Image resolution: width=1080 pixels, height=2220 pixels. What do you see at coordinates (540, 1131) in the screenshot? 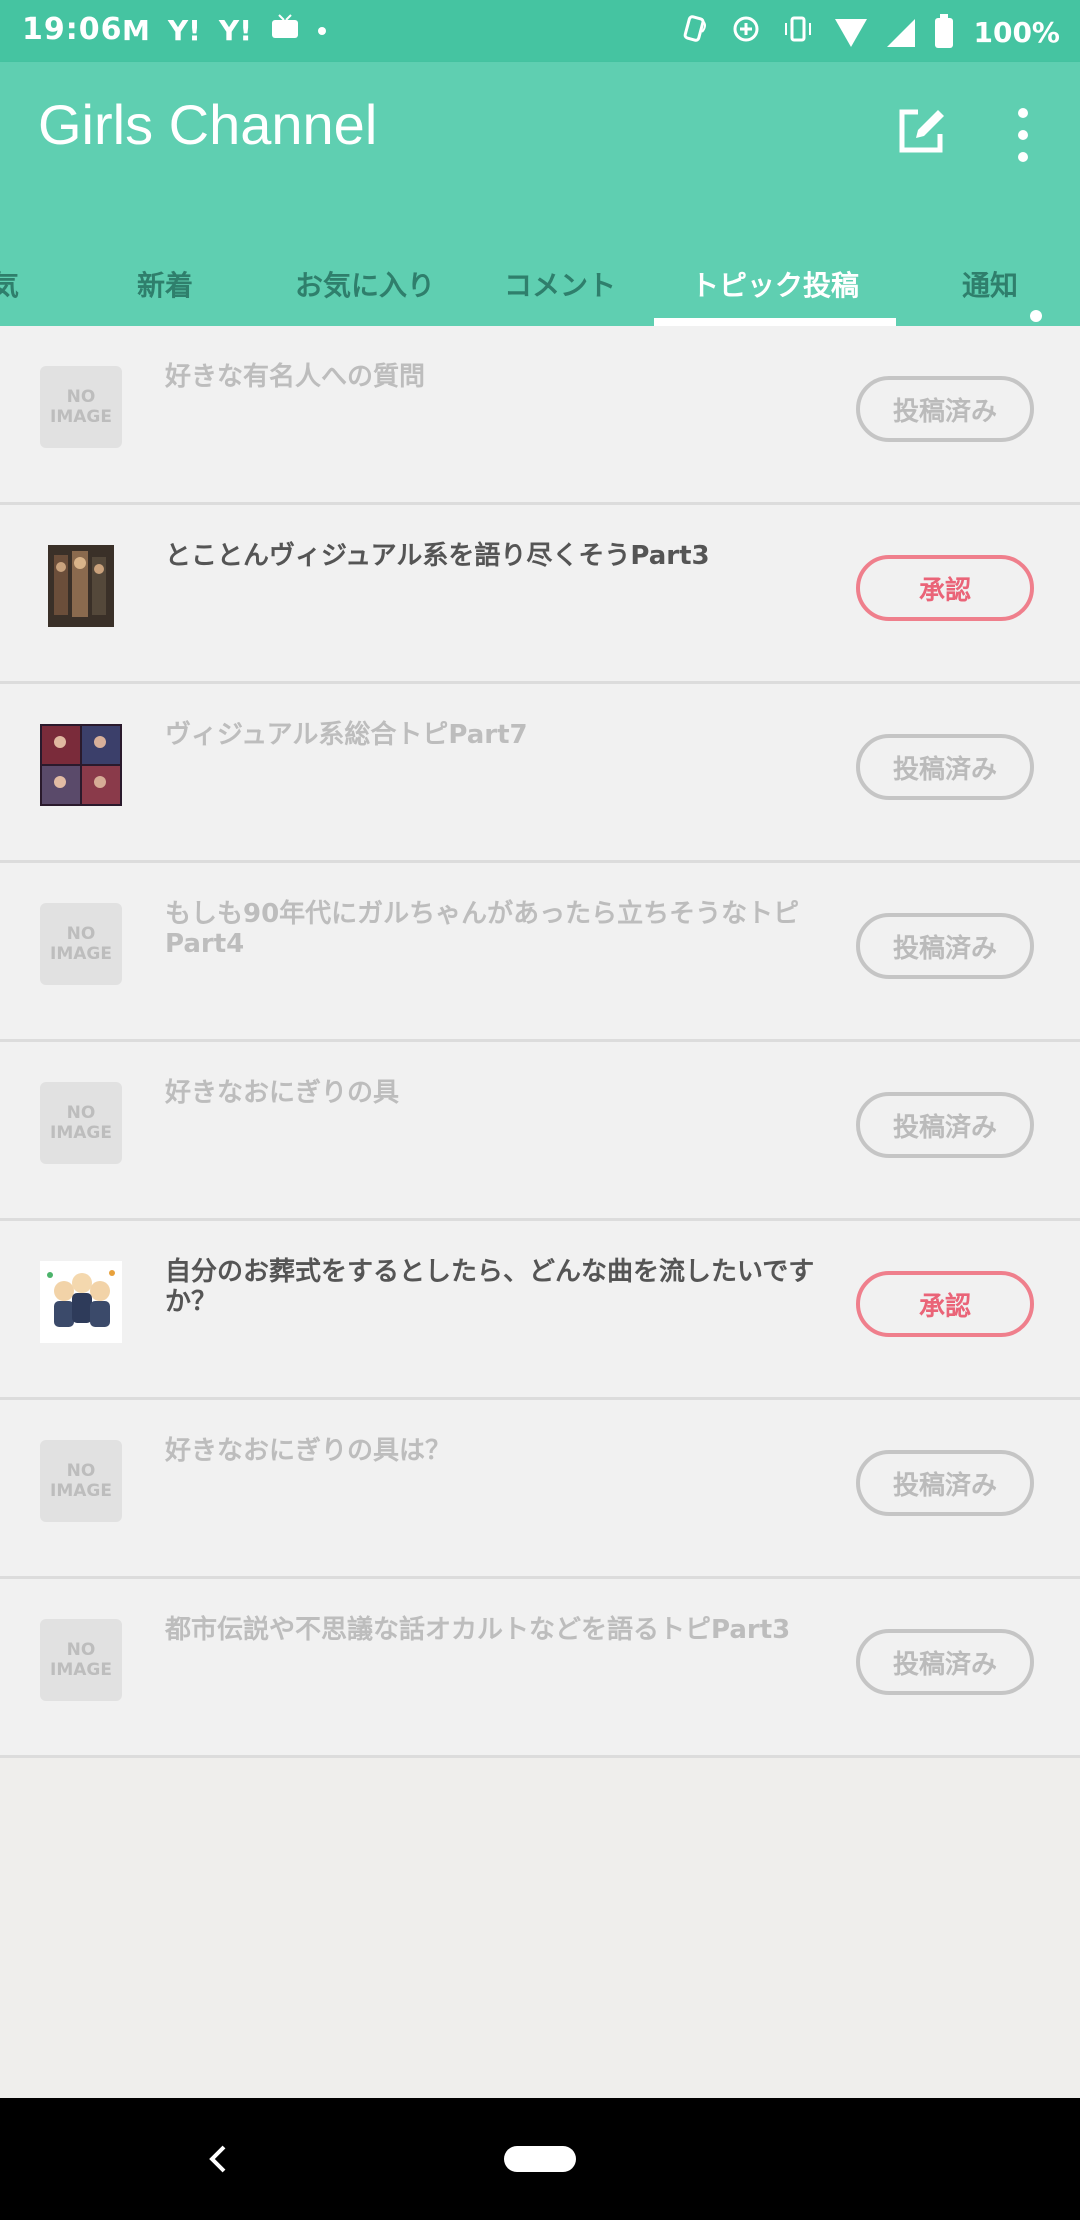
I see `list-item: NO IMAGE 好きなおにぎりの具 投稿済み` at bounding box center [540, 1131].